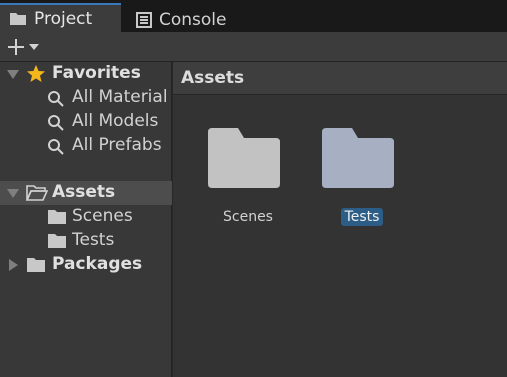 The image size is (507, 377). What do you see at coordinates (248, 217) in the screenshot?
I see `asset-label: Scenes` at bounding box center [248, 217].